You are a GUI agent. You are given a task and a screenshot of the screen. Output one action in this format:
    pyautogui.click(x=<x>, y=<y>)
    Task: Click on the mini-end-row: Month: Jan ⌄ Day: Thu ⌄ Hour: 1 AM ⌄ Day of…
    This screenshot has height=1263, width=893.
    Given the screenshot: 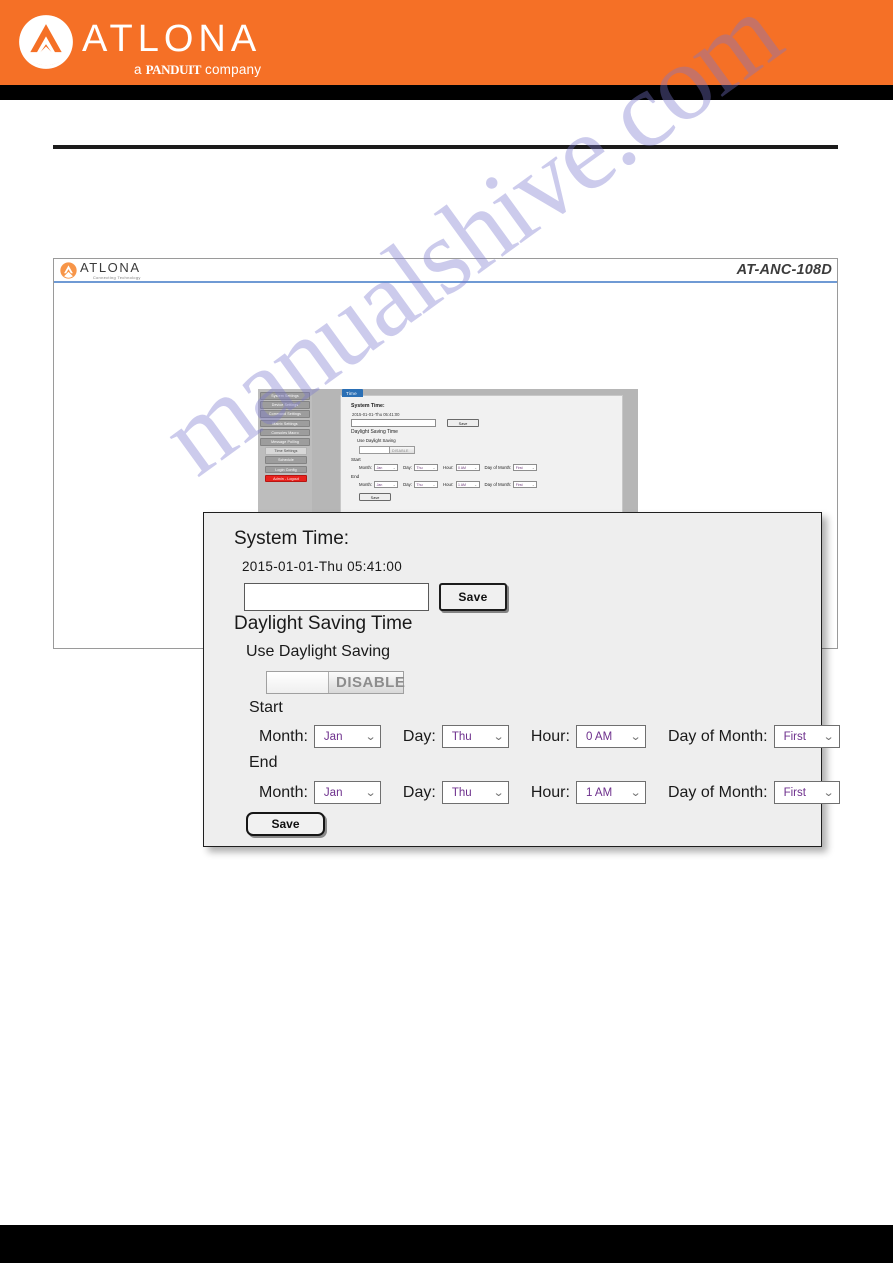 What is the action you would take?
    pyautogui.click(x=450, y=484)
    